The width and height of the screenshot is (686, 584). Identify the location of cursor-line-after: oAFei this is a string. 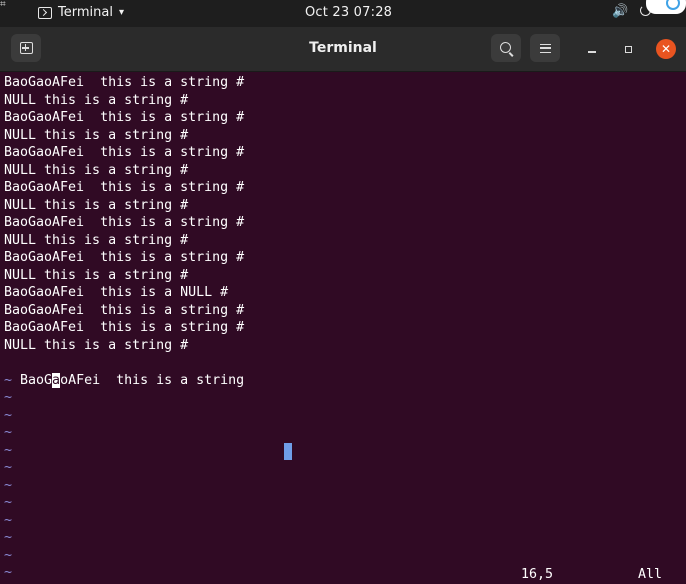
(152, 380).